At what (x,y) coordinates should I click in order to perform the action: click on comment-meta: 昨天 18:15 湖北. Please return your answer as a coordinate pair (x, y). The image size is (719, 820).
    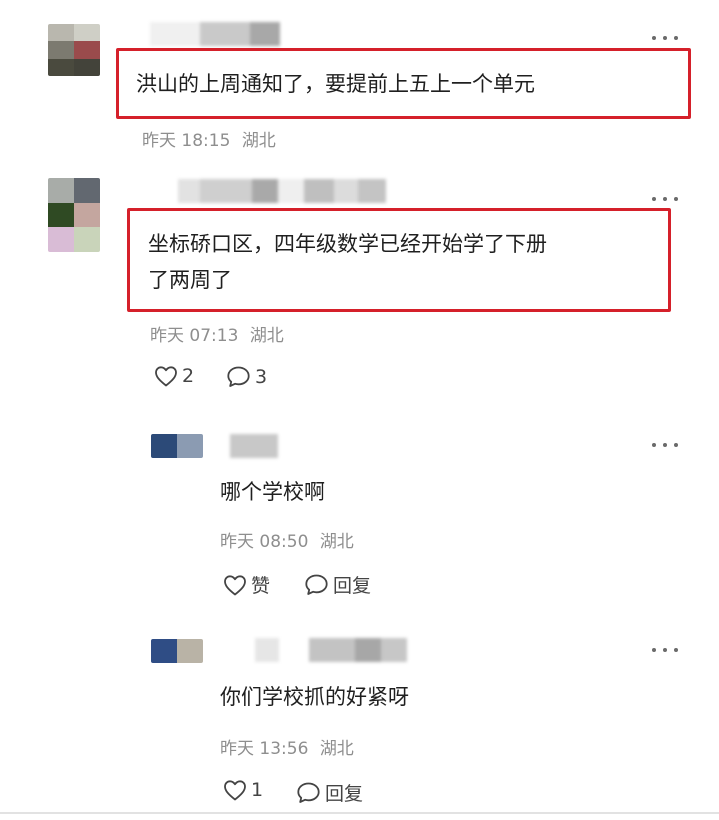
    Looking at the image, I should click on (209, 138).